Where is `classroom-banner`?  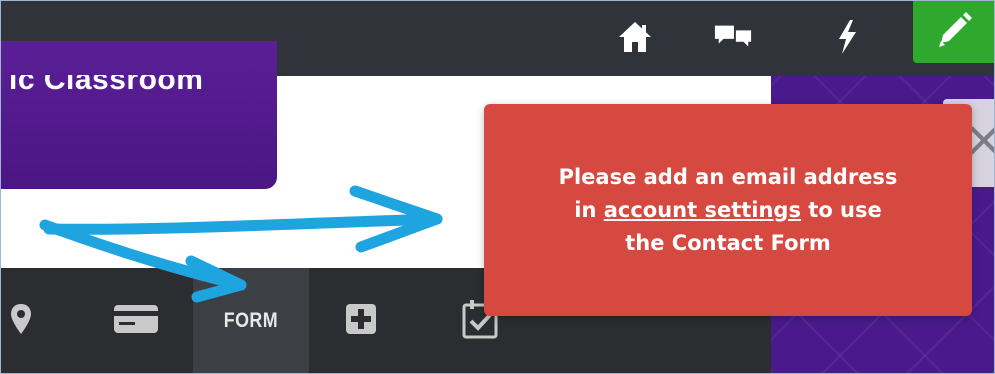
classroom-banner is located at coordinates (139, 115).